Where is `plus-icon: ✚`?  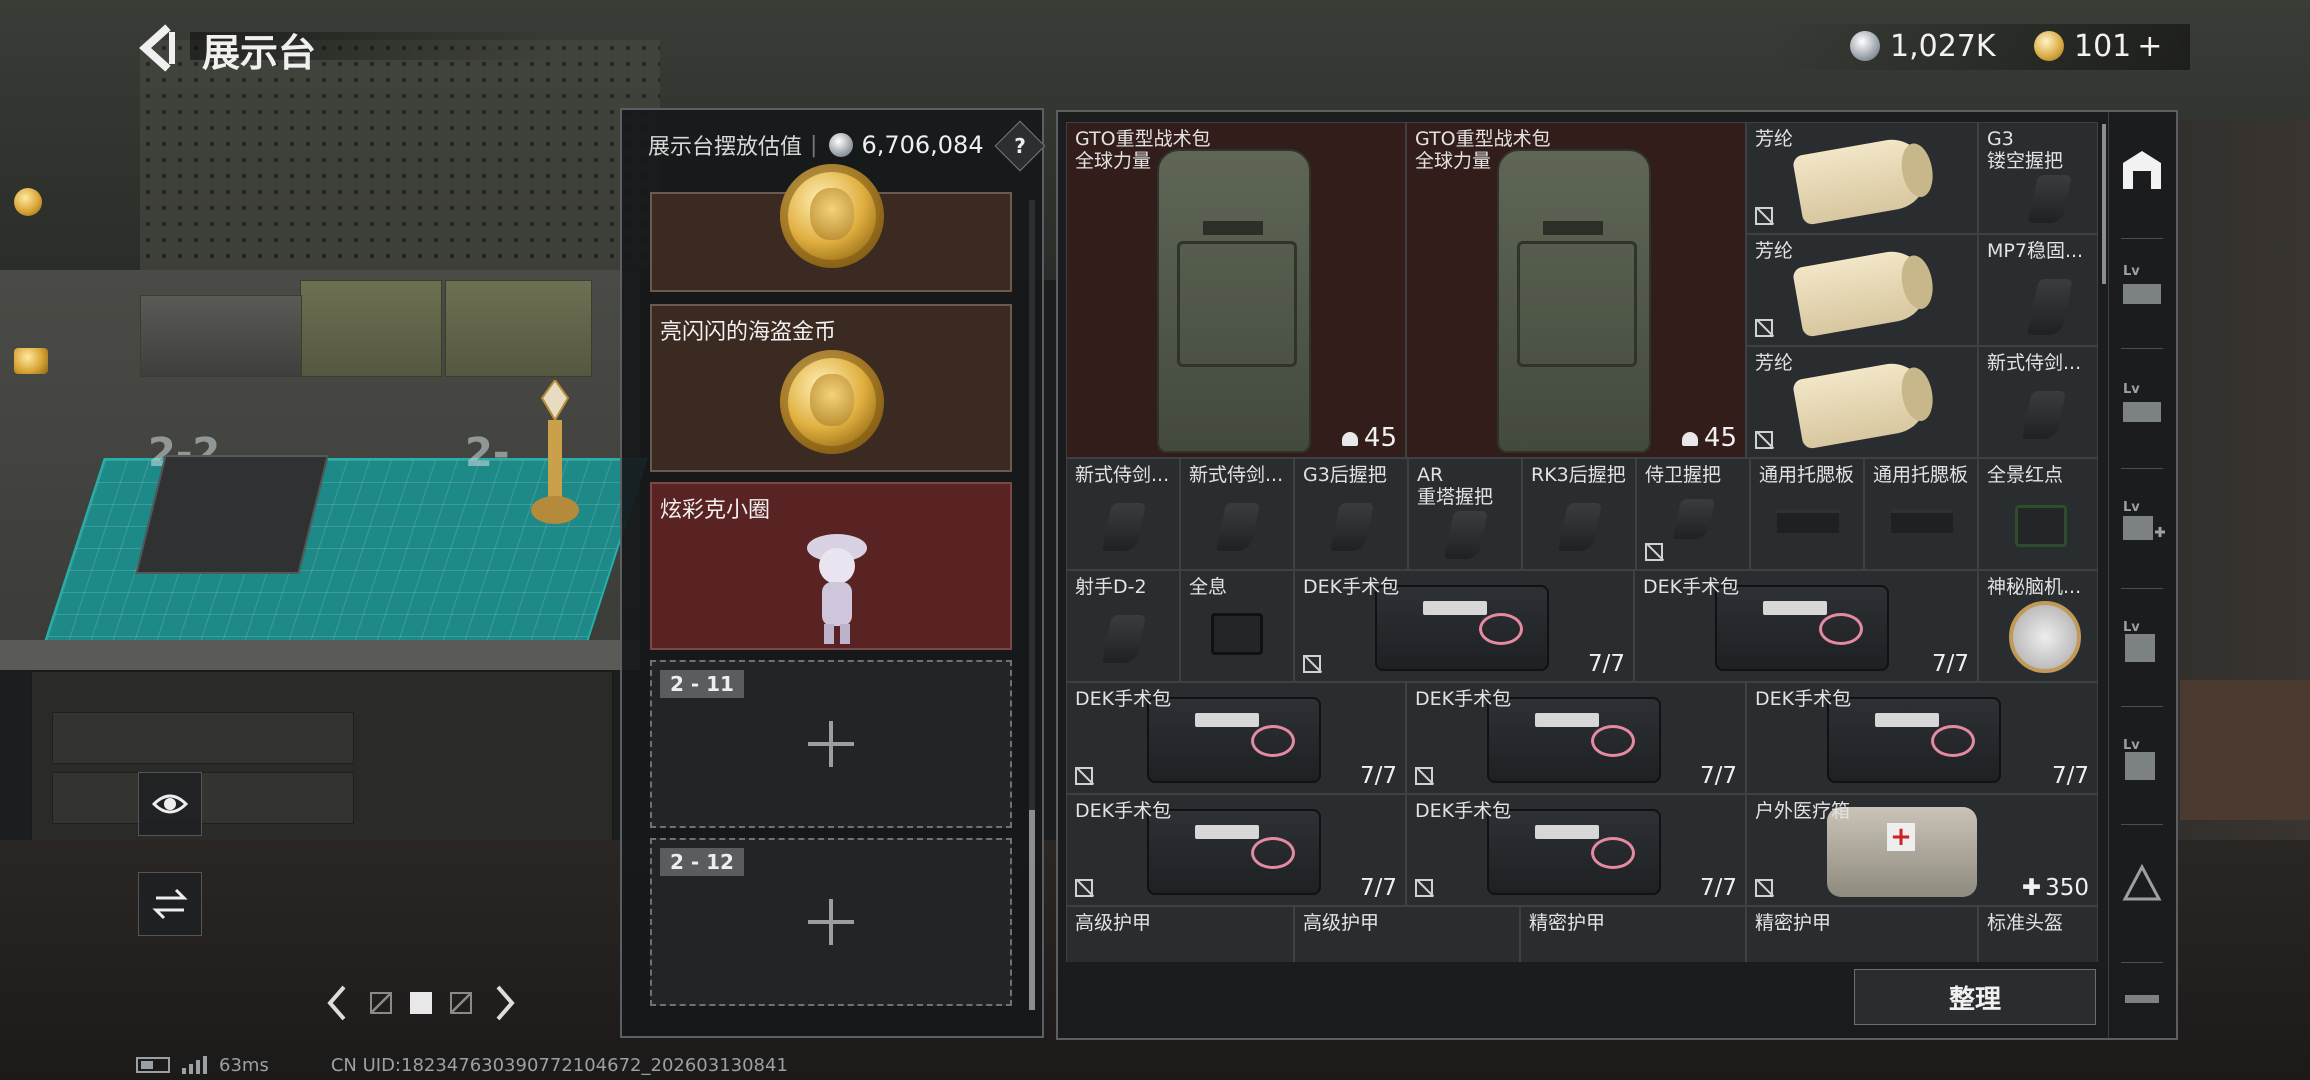
plus-icon: ✚ is located at coordinates (2031, 888).